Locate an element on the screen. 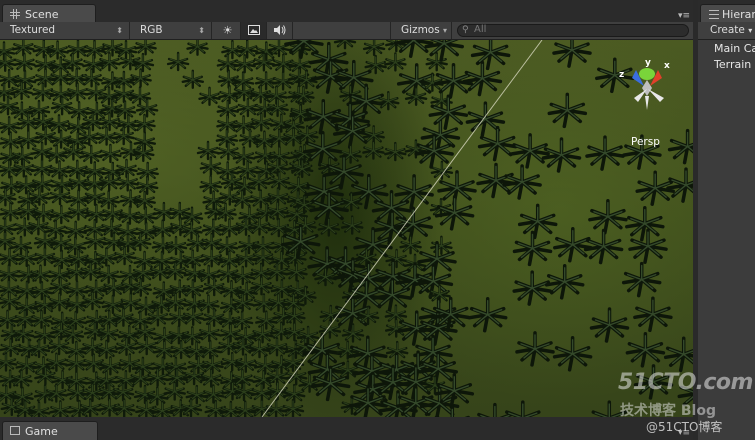  scene-lighting-toggle: ☀ is located at coordinates (228, 30).